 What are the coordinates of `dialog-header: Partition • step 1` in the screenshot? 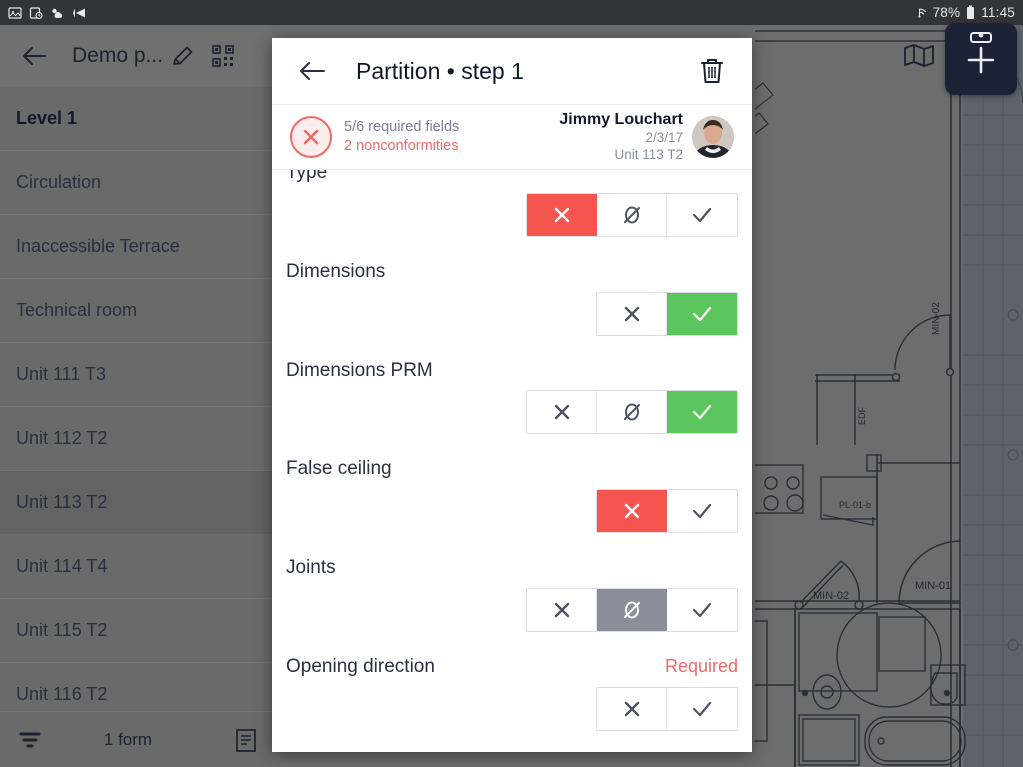 It's located at (512, 71).